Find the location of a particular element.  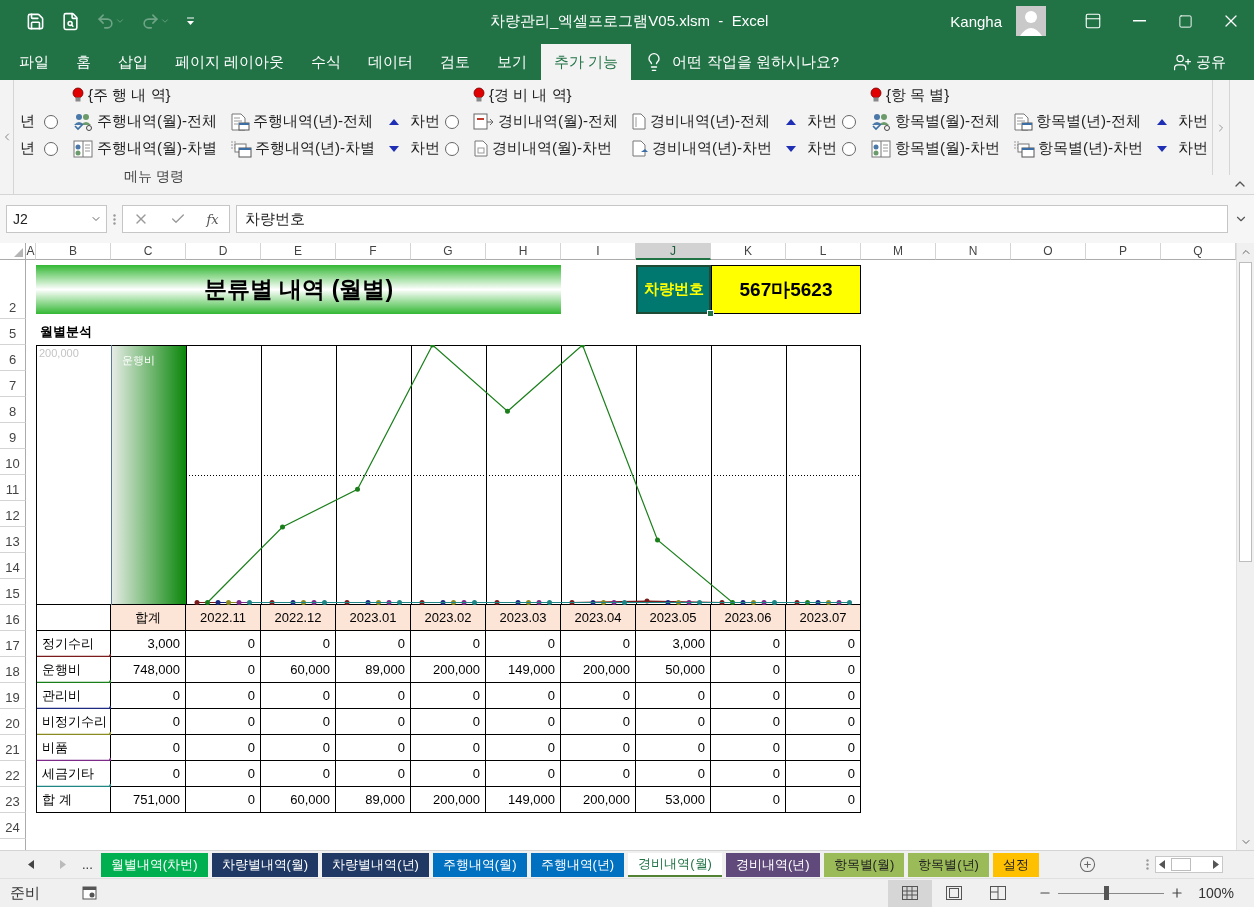

grip-icon is located at coordinates (1147, 864).